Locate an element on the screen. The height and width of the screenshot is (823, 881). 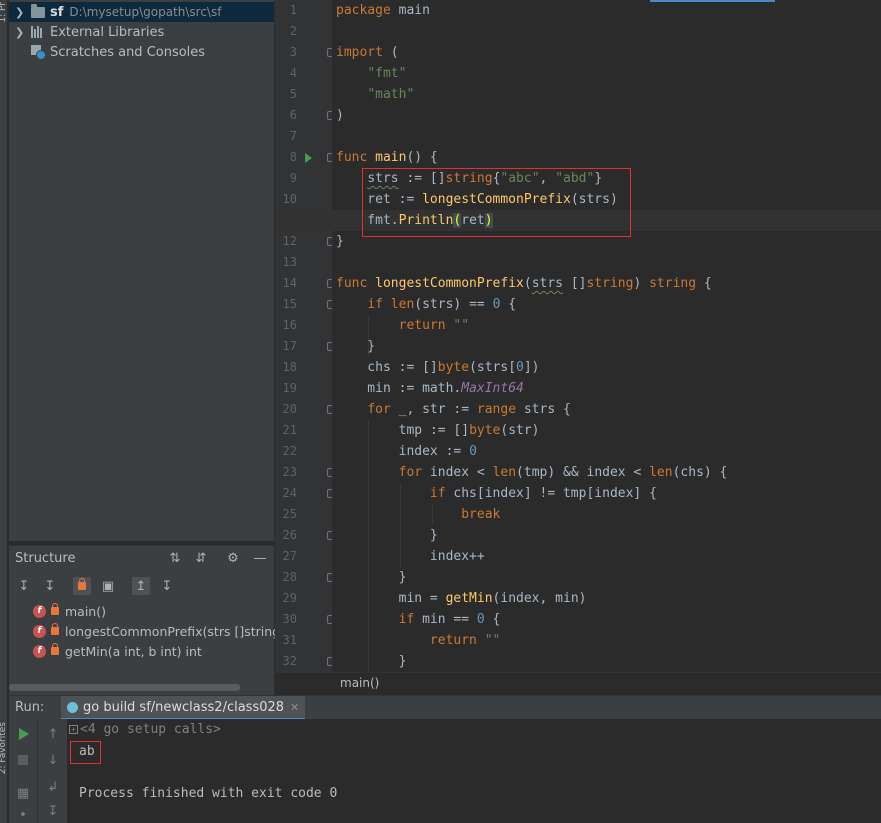
sort-by-visibility-icon: ↧ is located at coordinates (24, 586).